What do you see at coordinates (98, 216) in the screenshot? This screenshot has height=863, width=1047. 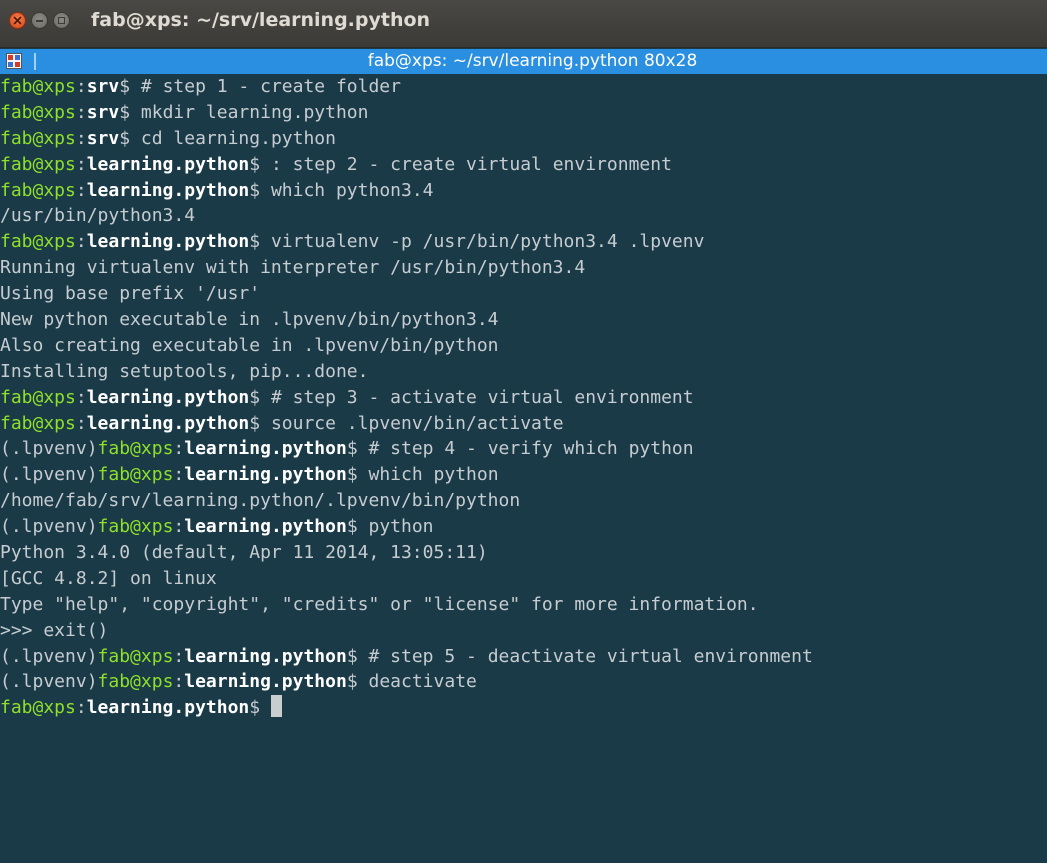 I see `output-text: /usr/bin/python3.4` at bounding box center [98, 216].